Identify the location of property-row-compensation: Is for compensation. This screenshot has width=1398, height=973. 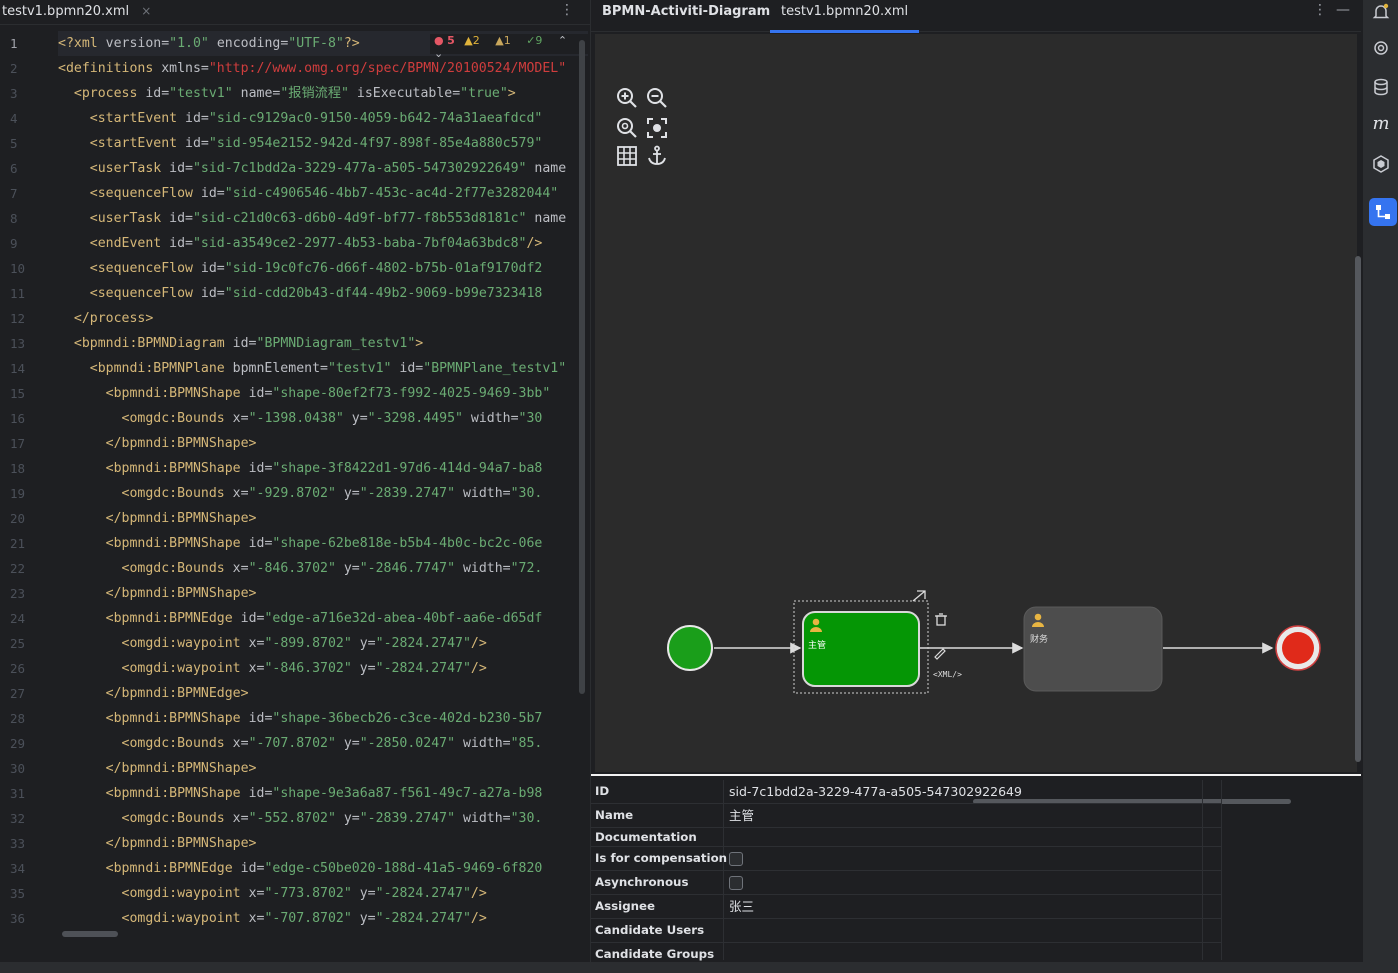
(906, 859).